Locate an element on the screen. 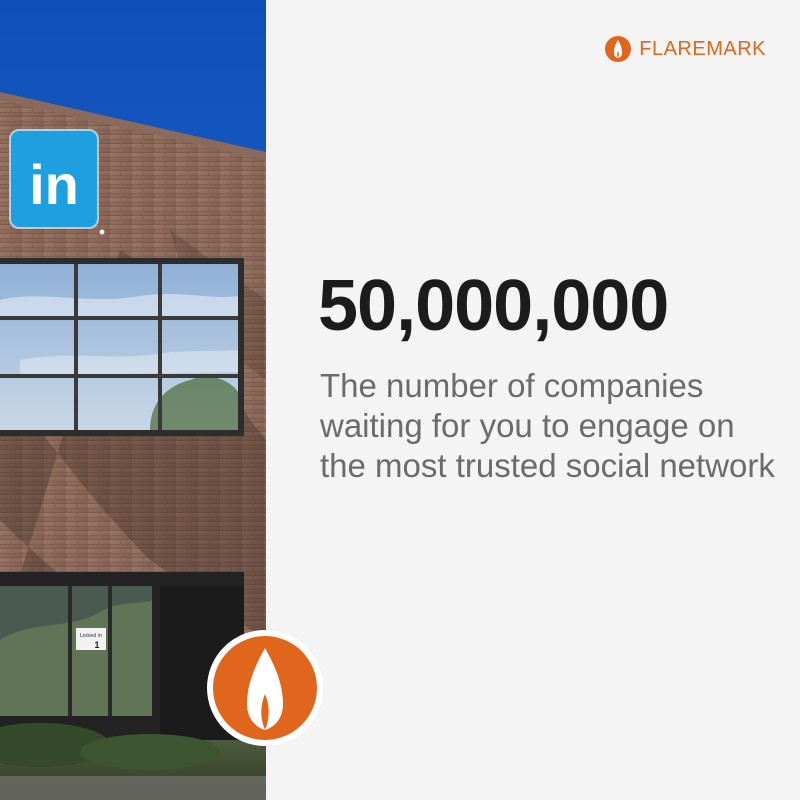 The width and height of the screenshot is (800, 800). linkedin-sign-icon: in is located at coordinates (57, 182).